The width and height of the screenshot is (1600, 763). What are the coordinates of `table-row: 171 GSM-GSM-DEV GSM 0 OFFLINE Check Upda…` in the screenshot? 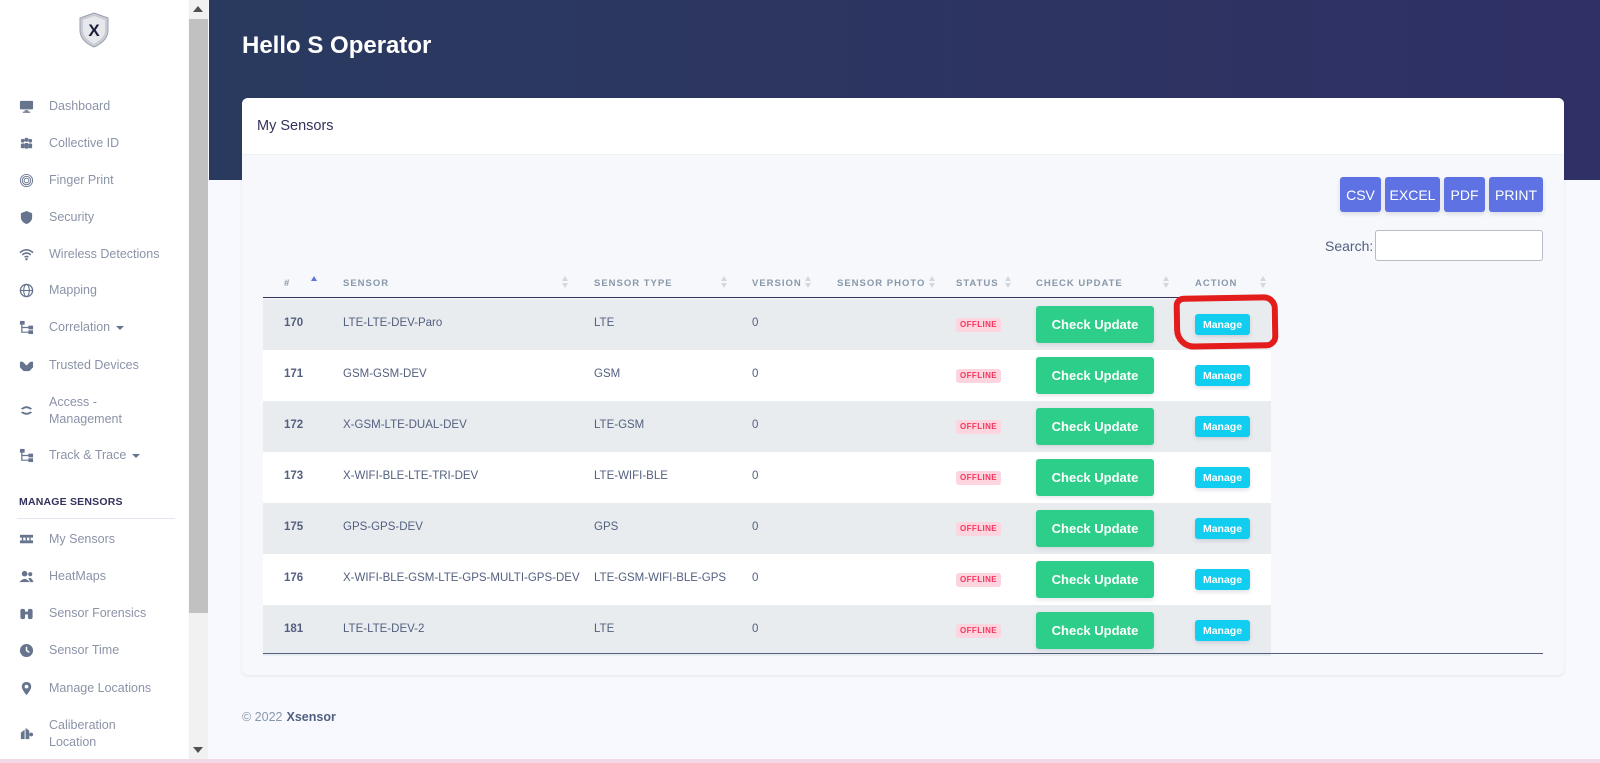 It's located at (767, 375).